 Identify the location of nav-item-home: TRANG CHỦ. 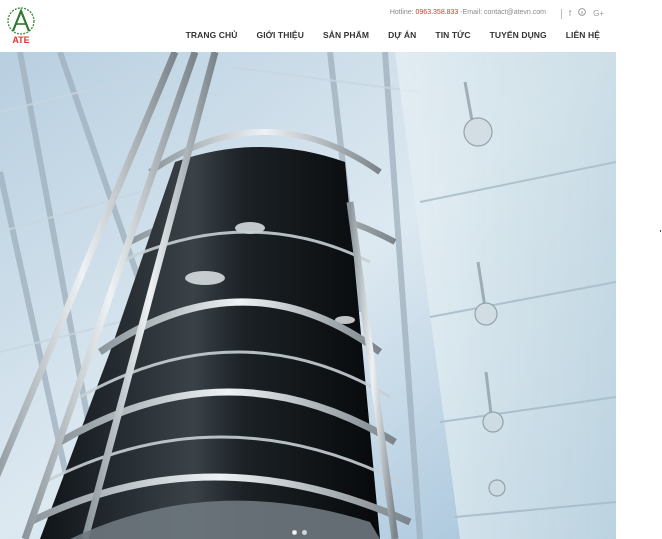
(212, 35).